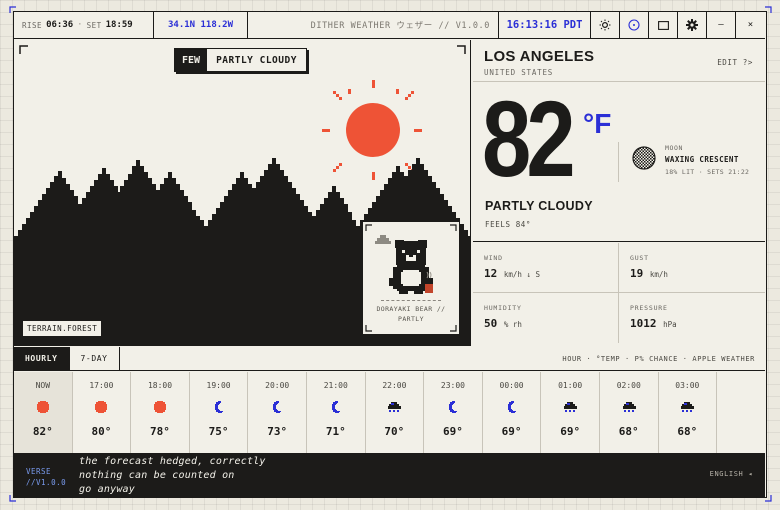 This screenshot has height=510, width=780. What do you see at coordinates (670, 324) in the screenshot?
I see `pressure-unit: hPa` at bounding box center [670, 324].